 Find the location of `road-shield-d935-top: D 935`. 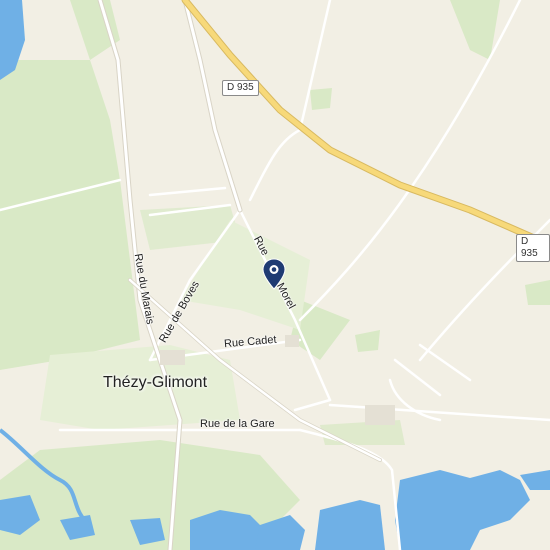

road-shield-d935-top: D 935 is located at coordinates (240, 88).